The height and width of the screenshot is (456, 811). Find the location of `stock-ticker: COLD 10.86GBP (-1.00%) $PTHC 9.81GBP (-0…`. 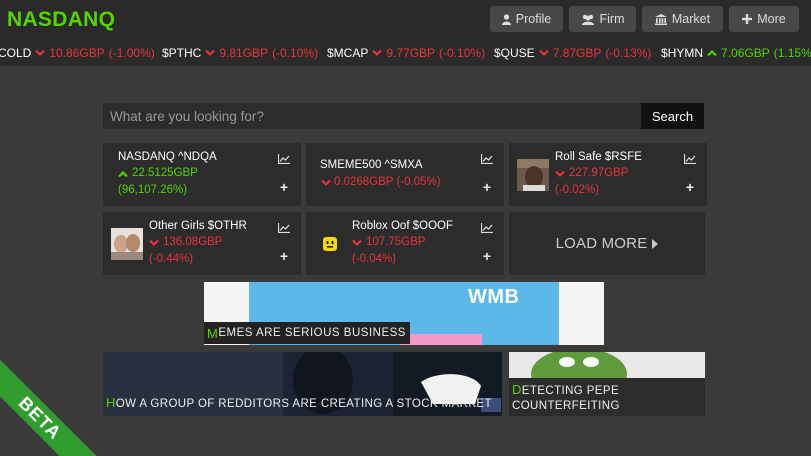

stock-ticker: COLD 10.86GBP (-1.00%) $PTHC 9.81GBP (-0… is located at coordinates (405, 53).